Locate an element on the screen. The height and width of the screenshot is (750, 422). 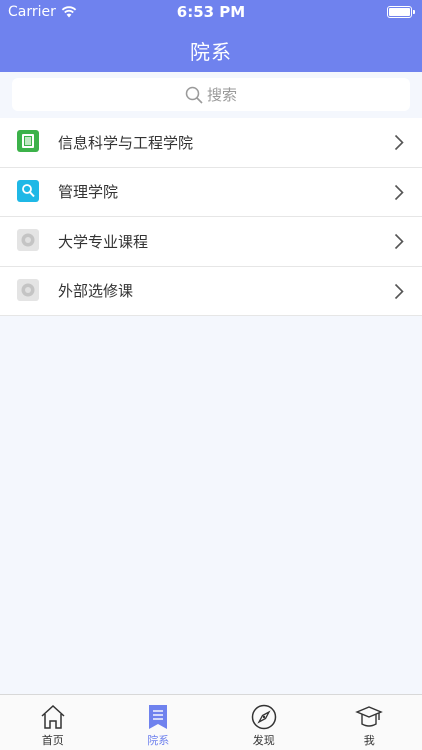
department-label: 大学专业课程 is located at coordinates (103, 241).